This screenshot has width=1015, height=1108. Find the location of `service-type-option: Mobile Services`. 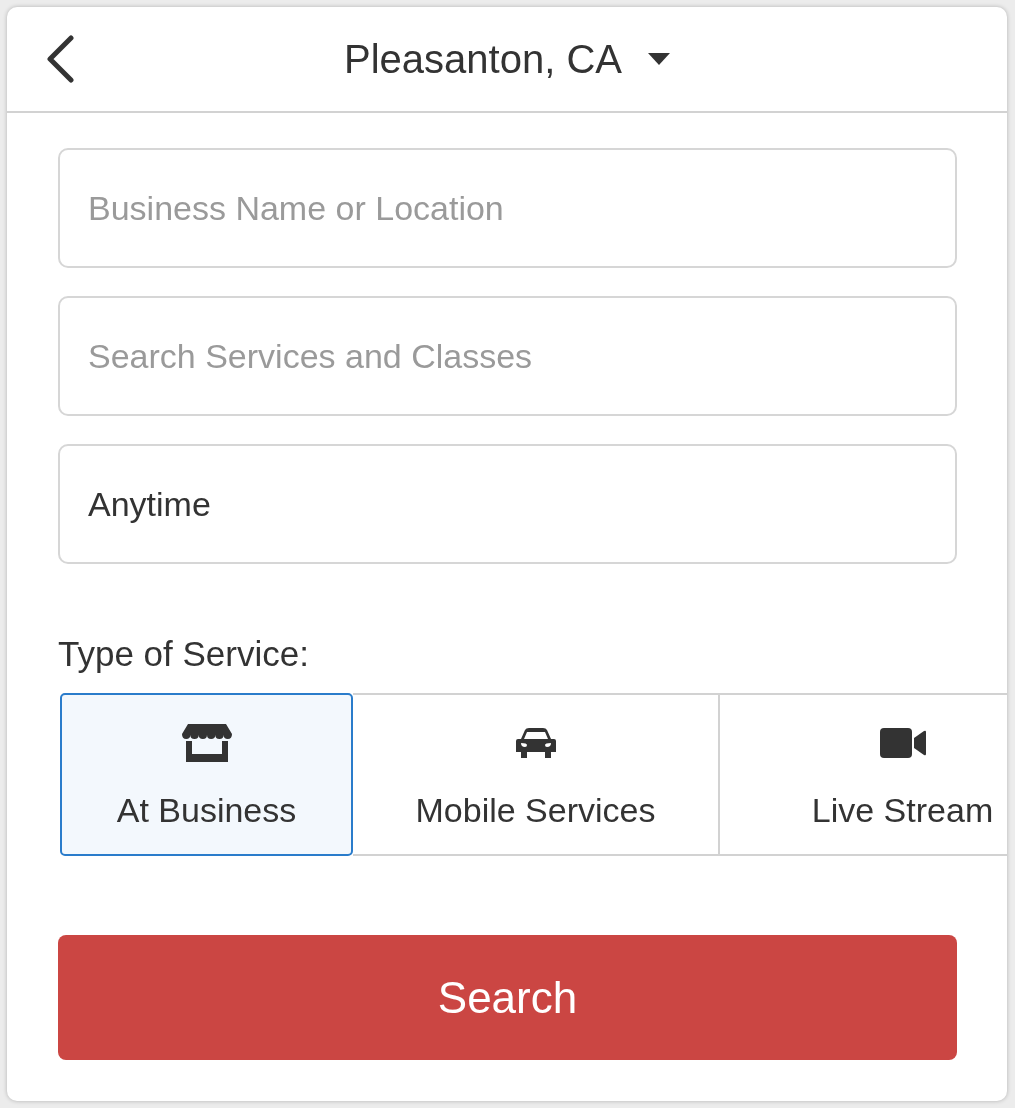

service-type-option: Mobile Services is located at coordinates (536, 774).